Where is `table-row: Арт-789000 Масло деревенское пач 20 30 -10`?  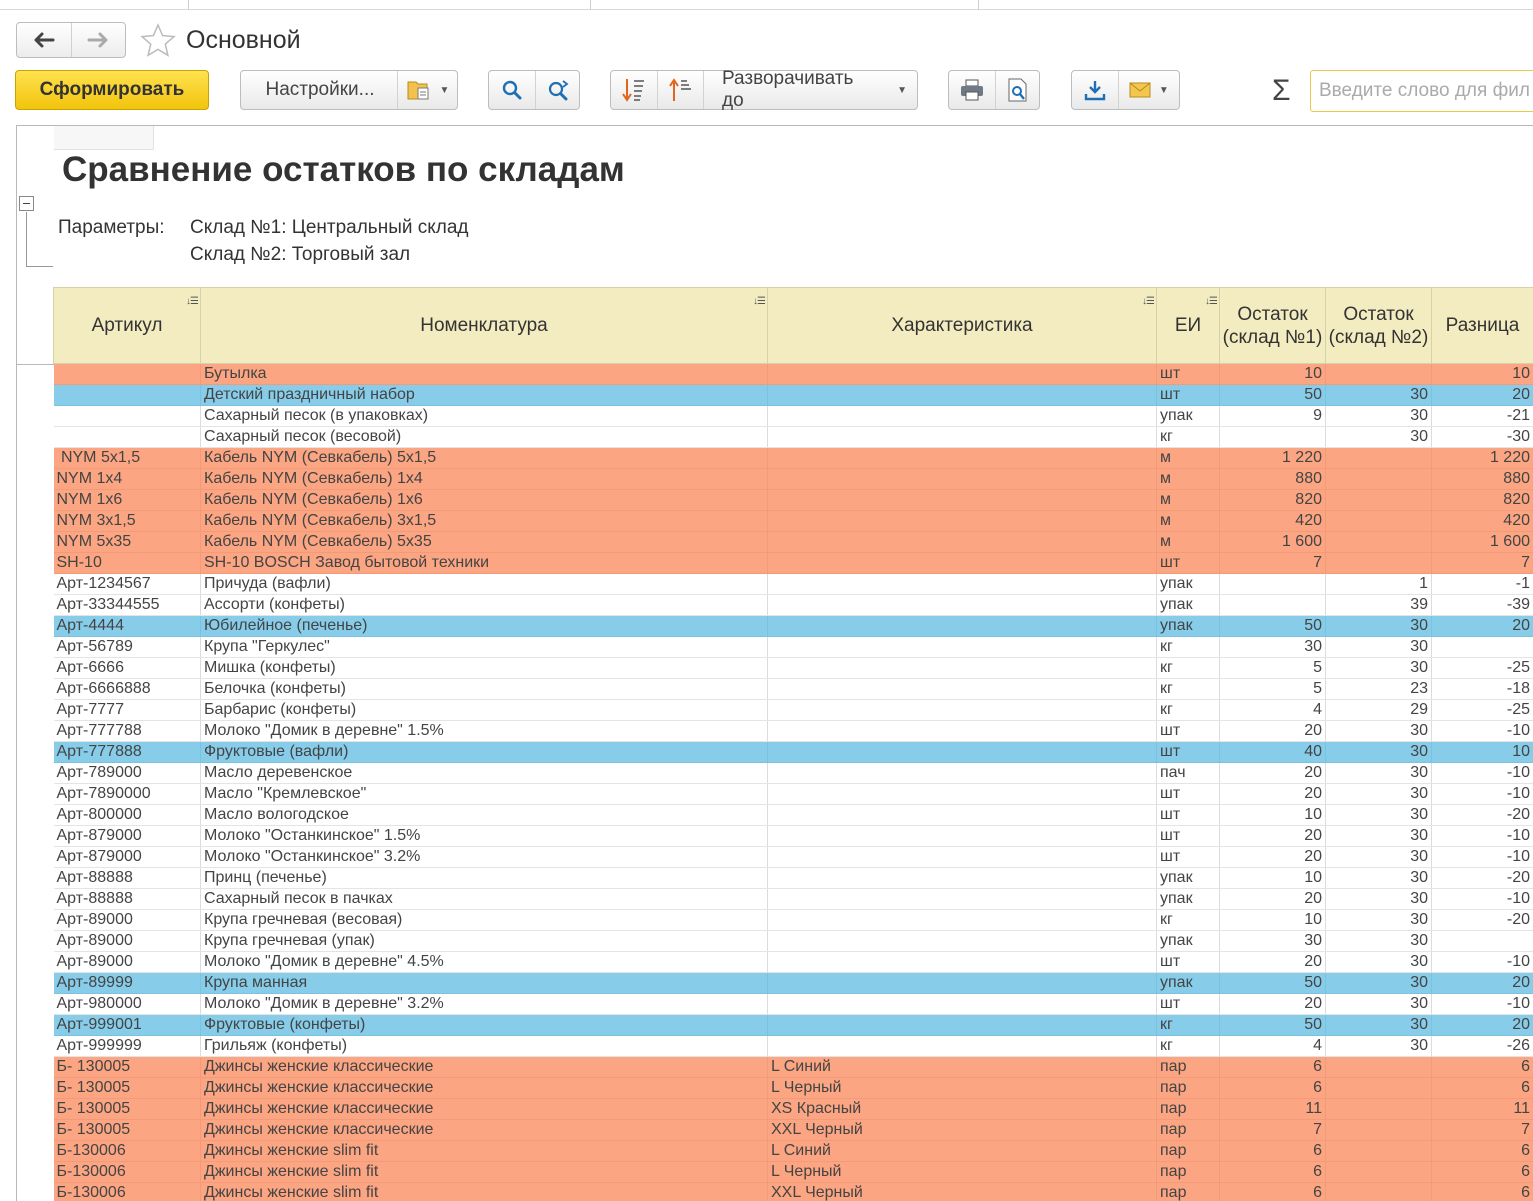 table-row: Арт-789000 Масло деревенское пач 20 30 -10 is located at coordinates (793, 773).